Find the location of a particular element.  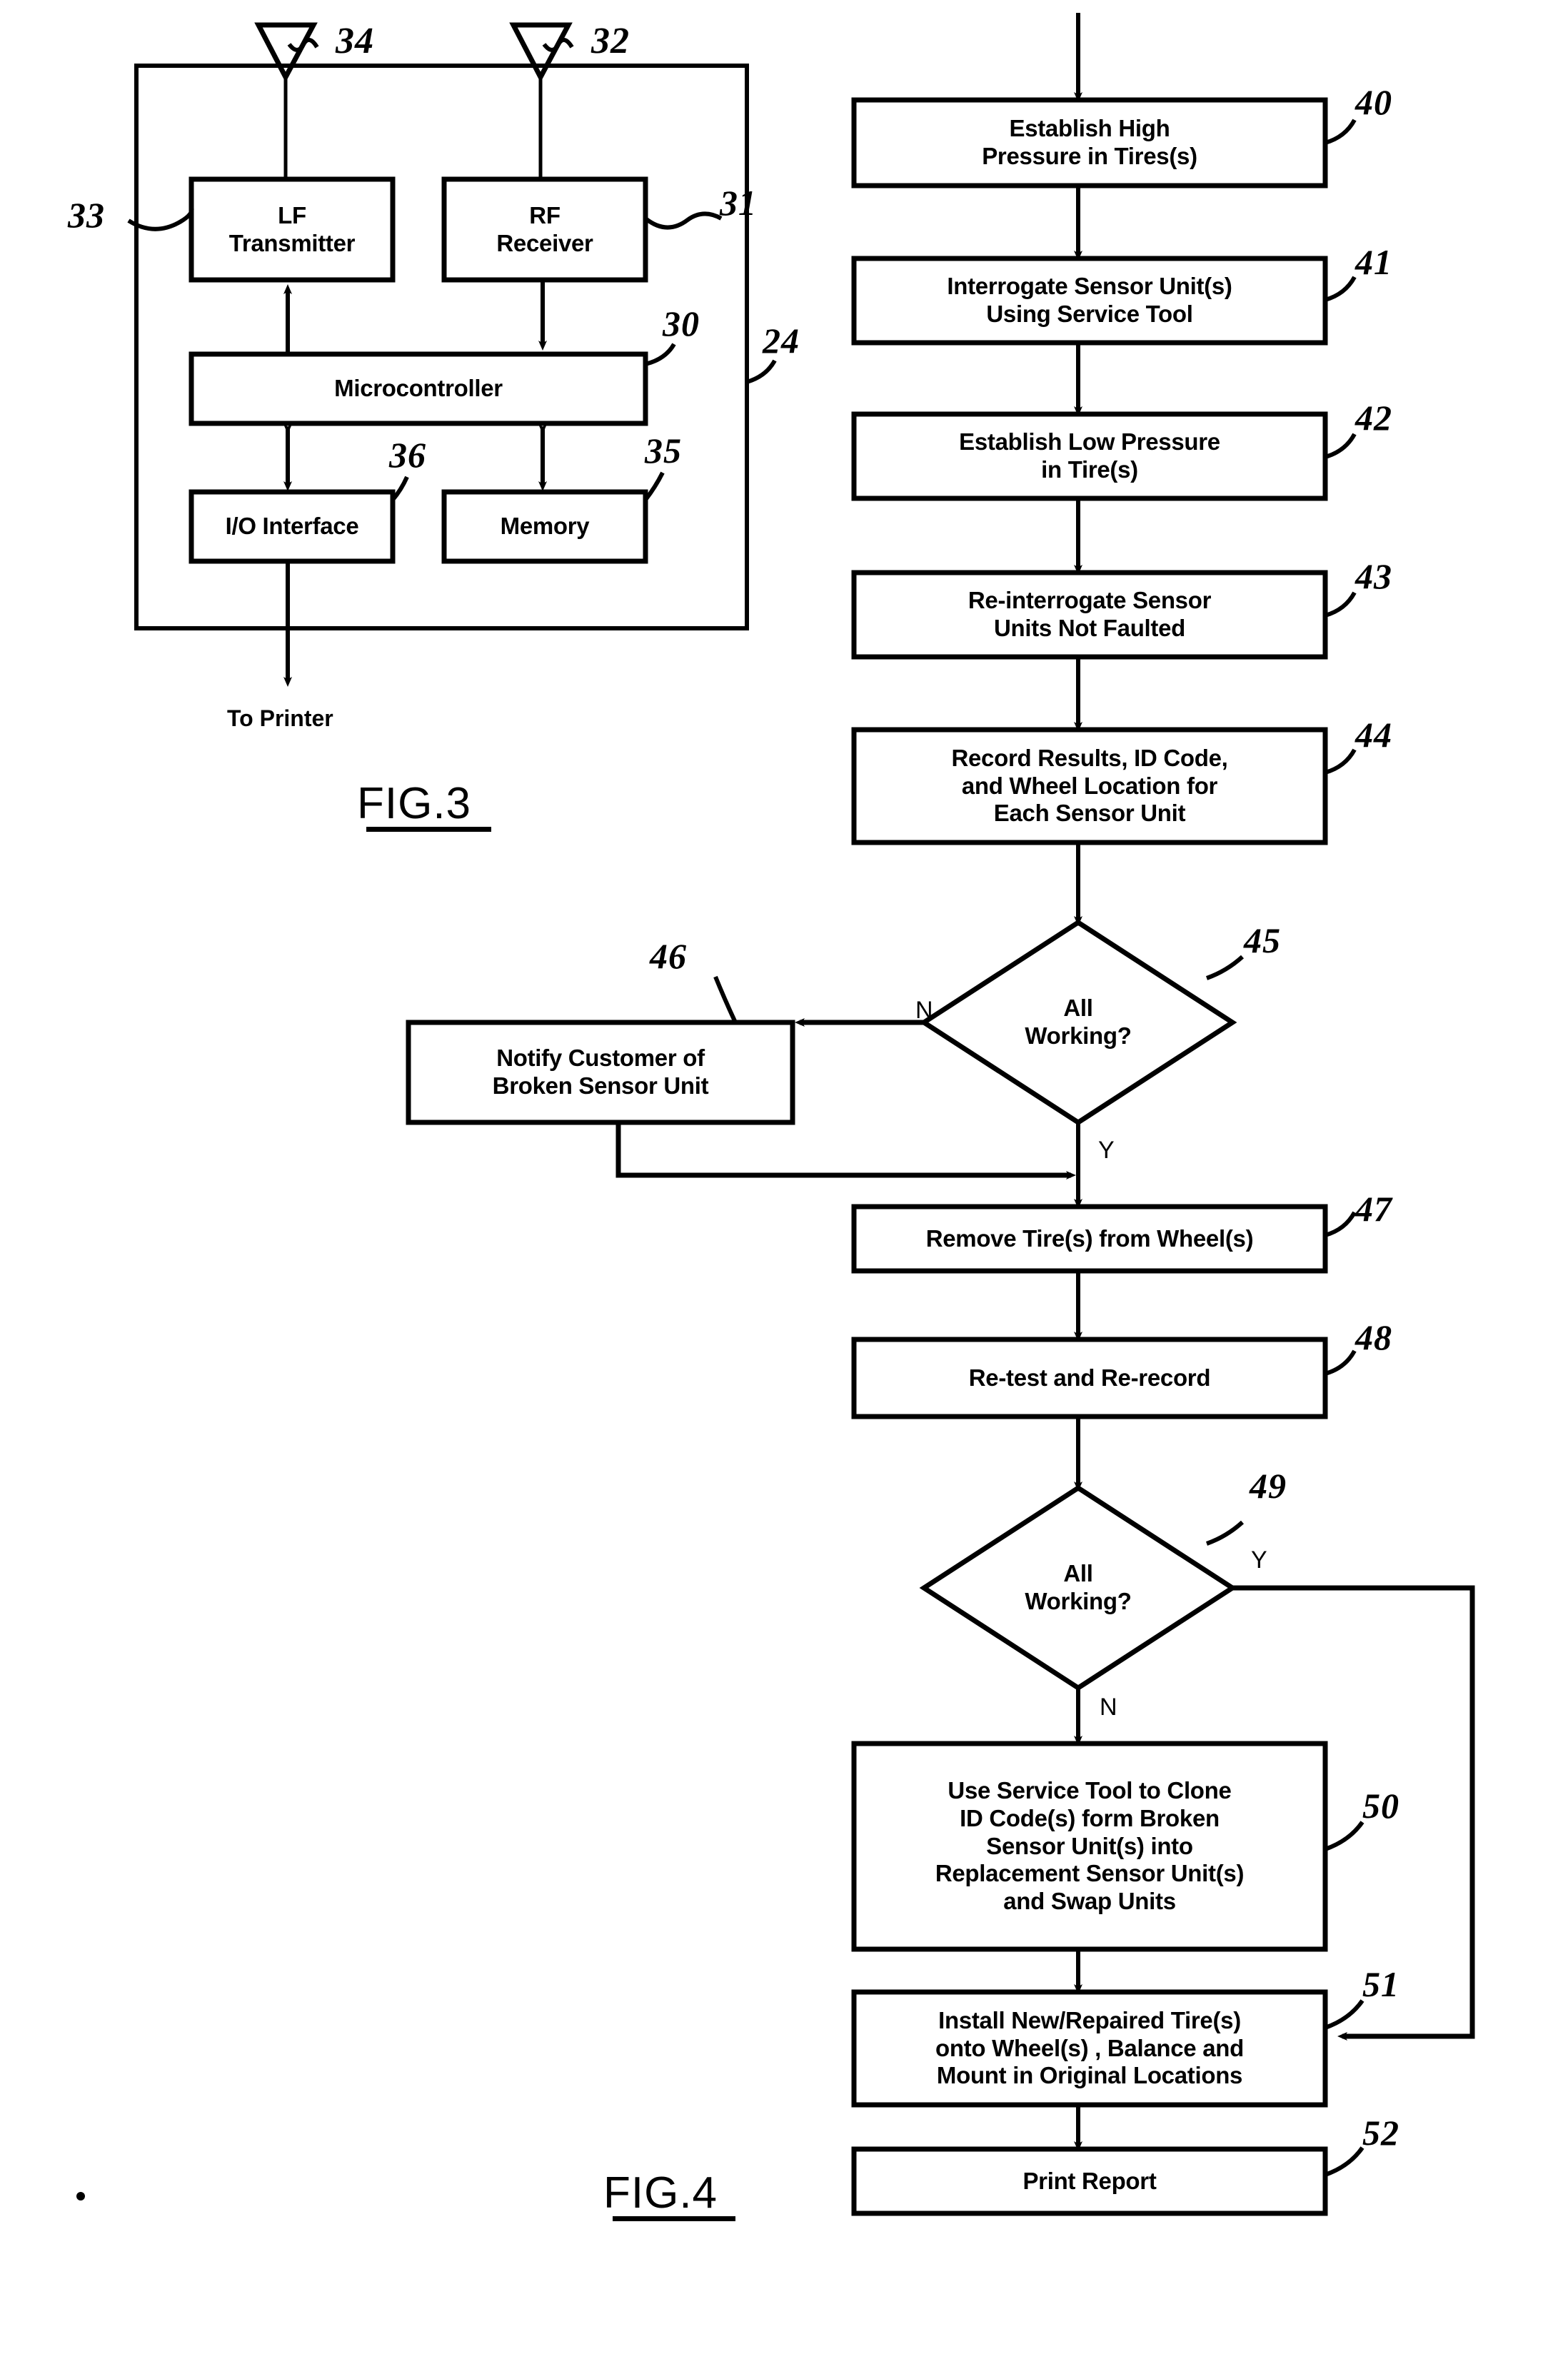

branch-label-45-yes: Y is located at coordinates (1106, 1150).